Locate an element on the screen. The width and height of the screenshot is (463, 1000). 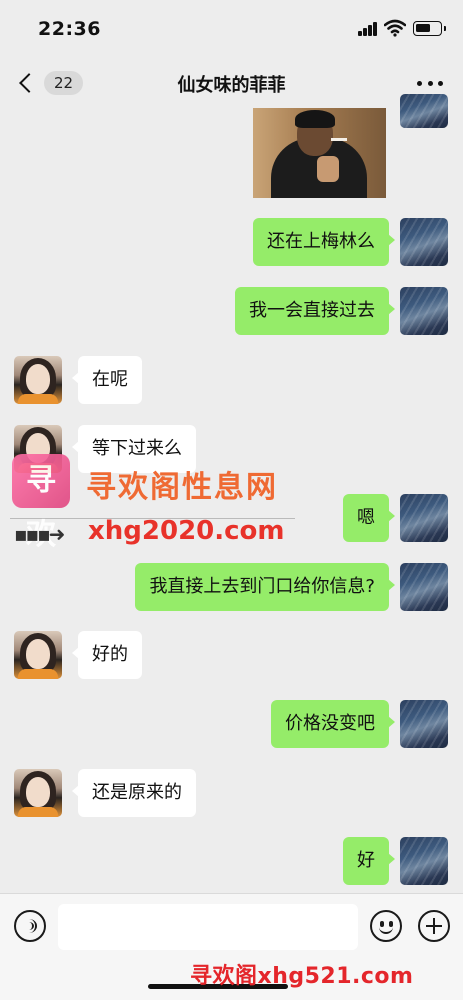
message-bubble: 价格没变吧 is located at coordinates (333, 724).